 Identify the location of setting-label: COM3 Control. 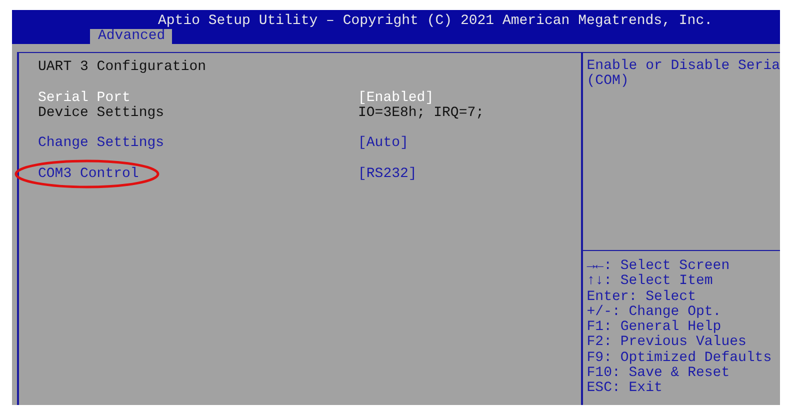
(198, 174).